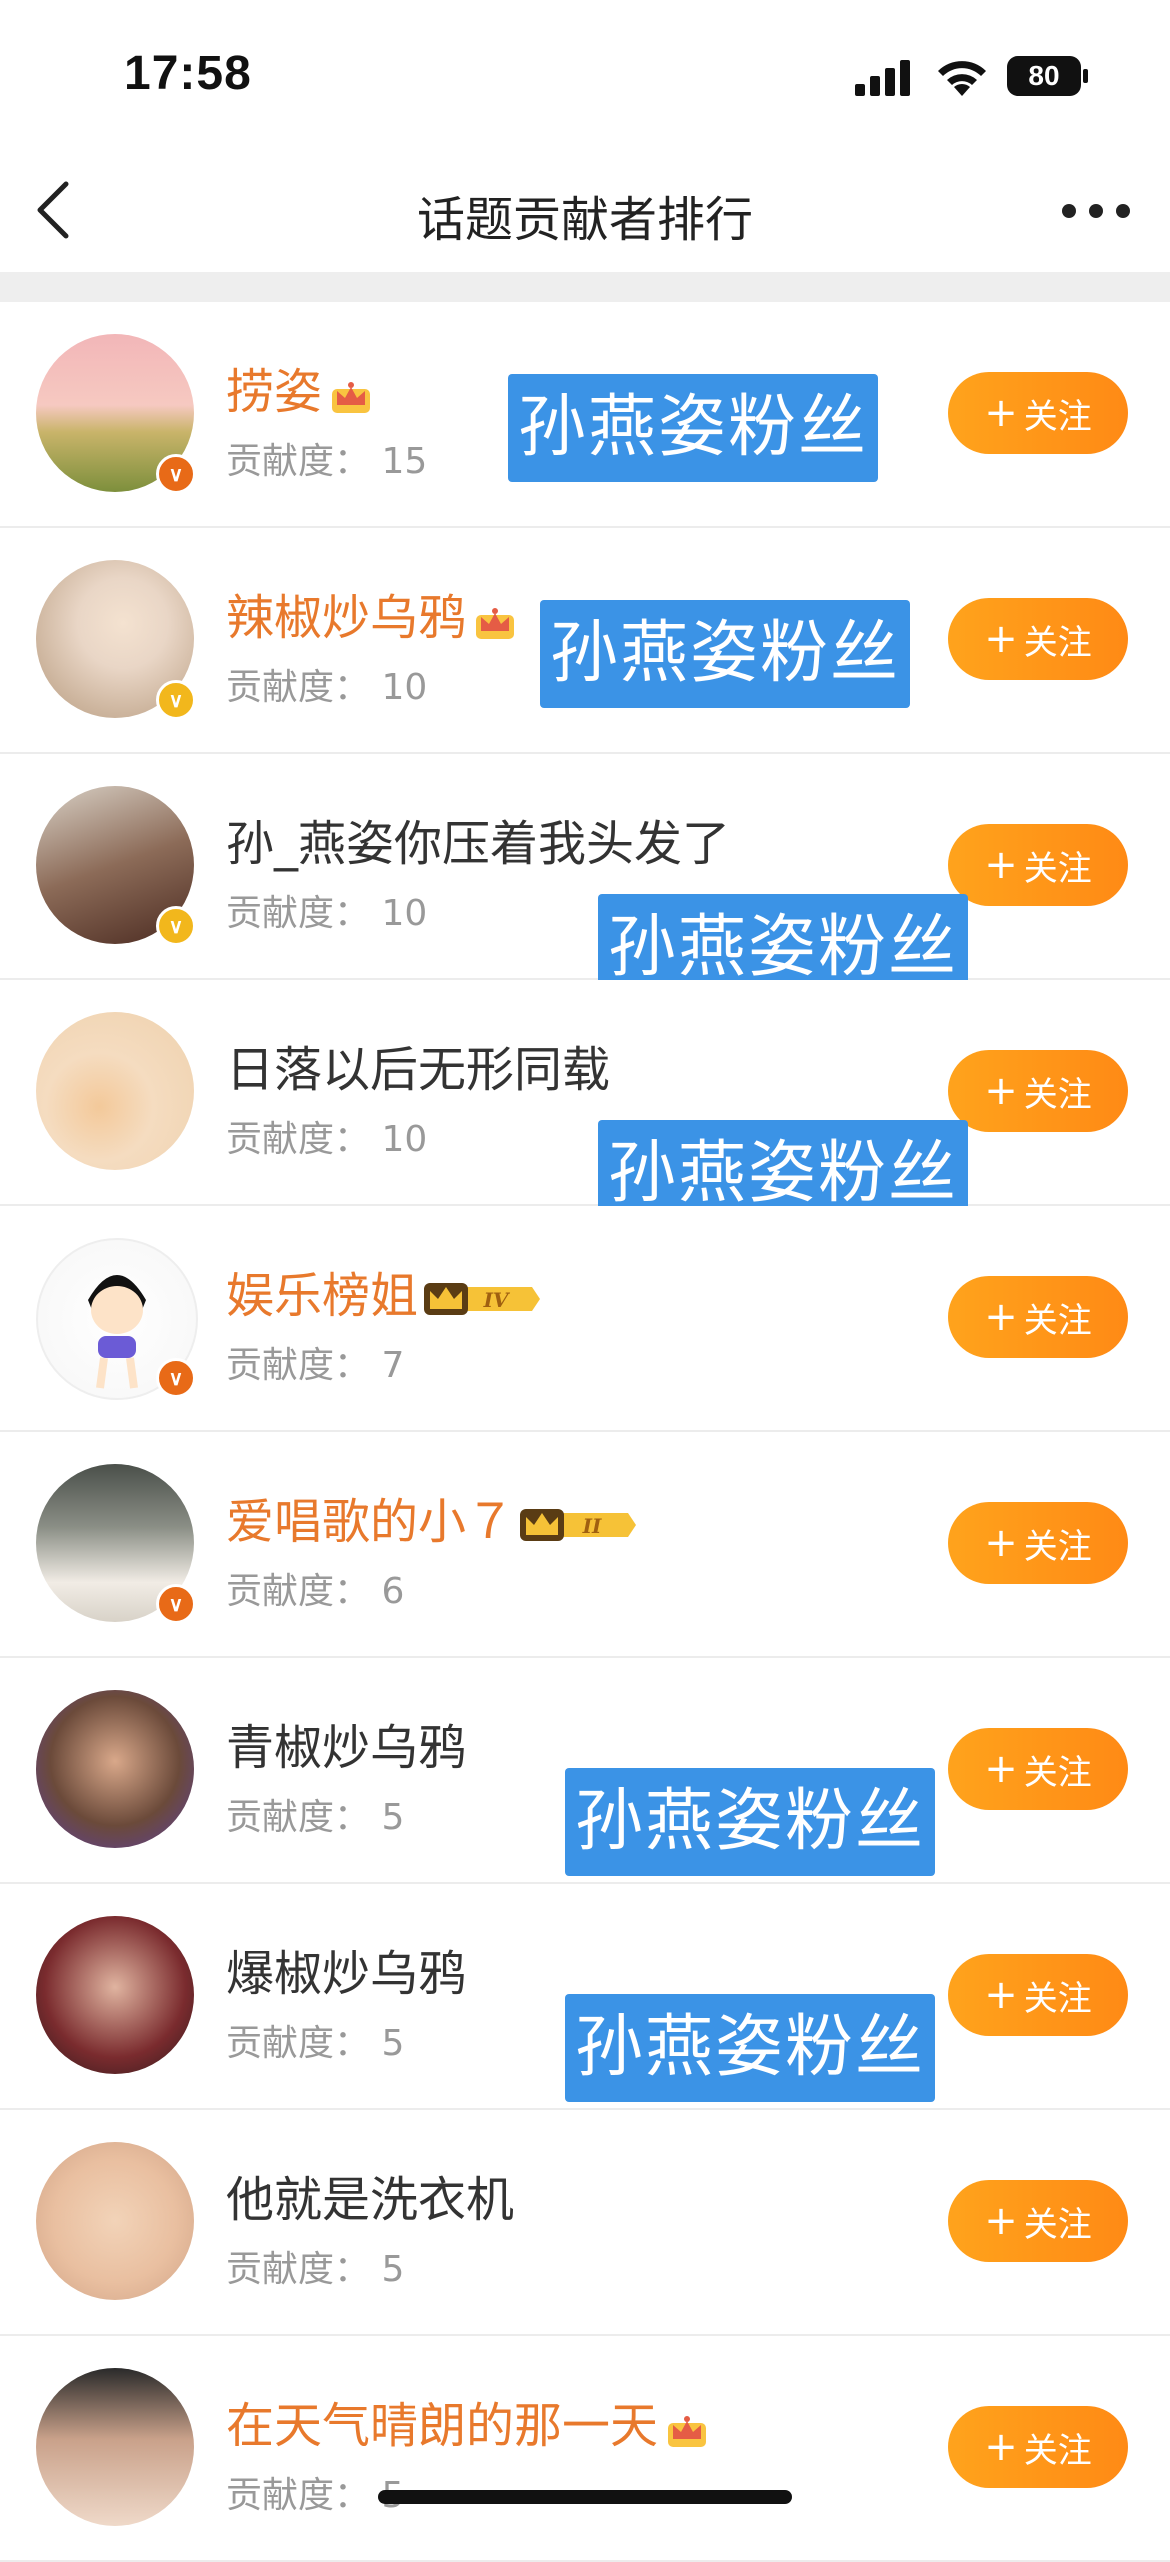 The width and height of the screenshot is (1170, 2562). I want to click on username: 爱唱歌的小７ II, so click(432, 1517).